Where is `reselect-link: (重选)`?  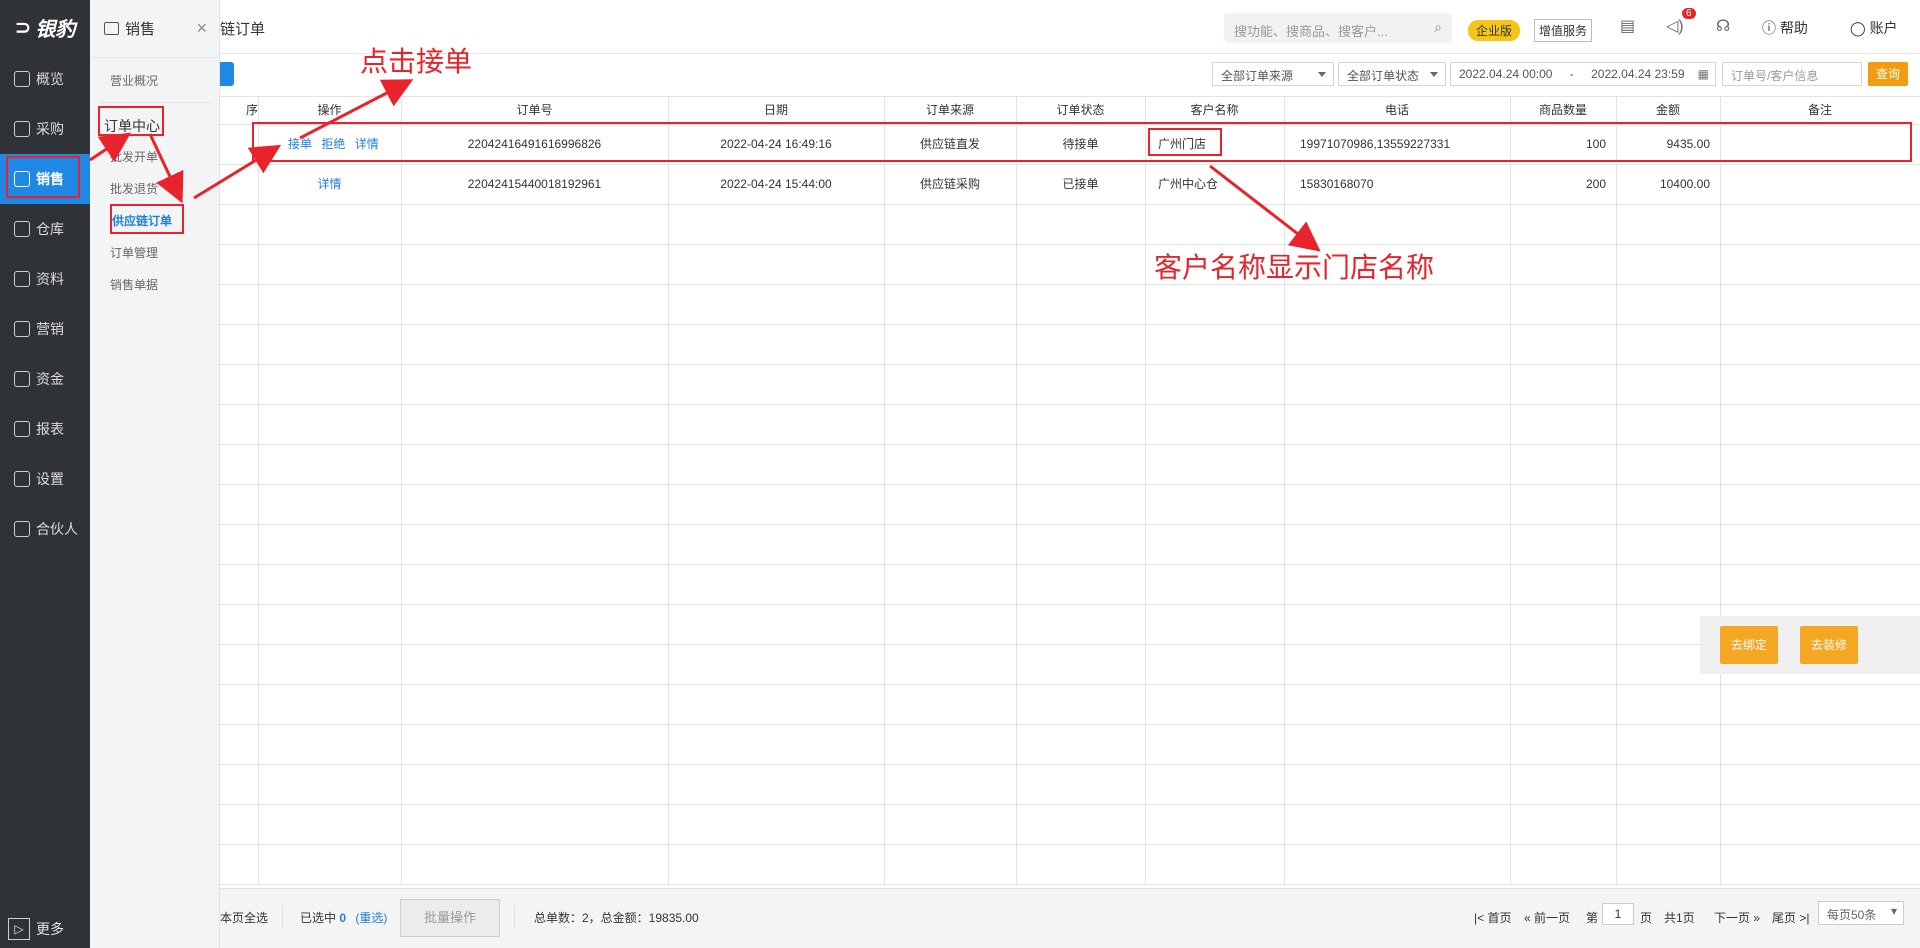 reselect-link: (重选) is located at coordinates (371, 918).